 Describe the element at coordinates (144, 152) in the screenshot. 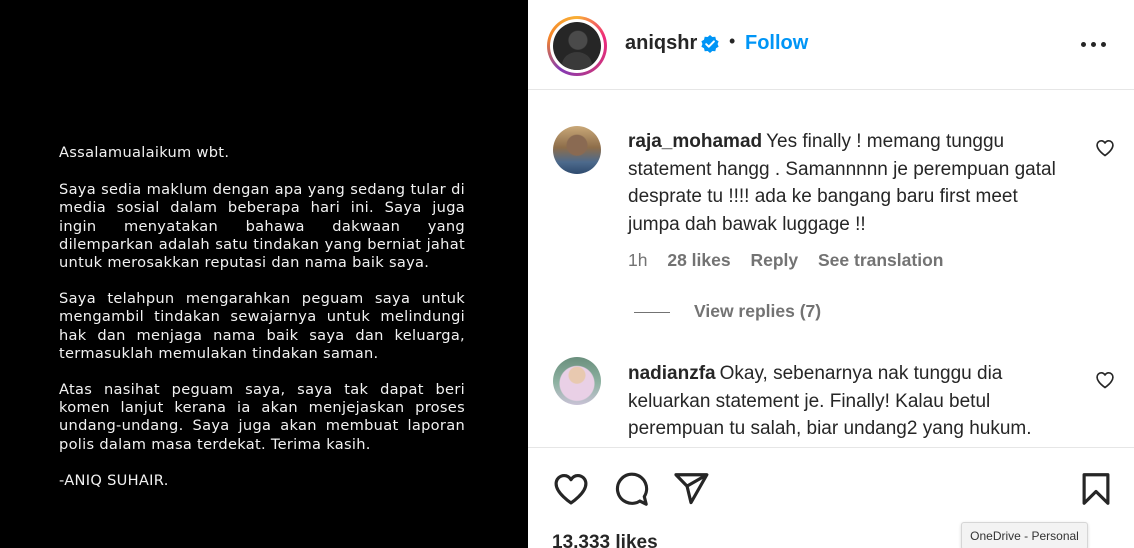

I see `statement-greeting: Assalamualaikum wbt.` at that location.